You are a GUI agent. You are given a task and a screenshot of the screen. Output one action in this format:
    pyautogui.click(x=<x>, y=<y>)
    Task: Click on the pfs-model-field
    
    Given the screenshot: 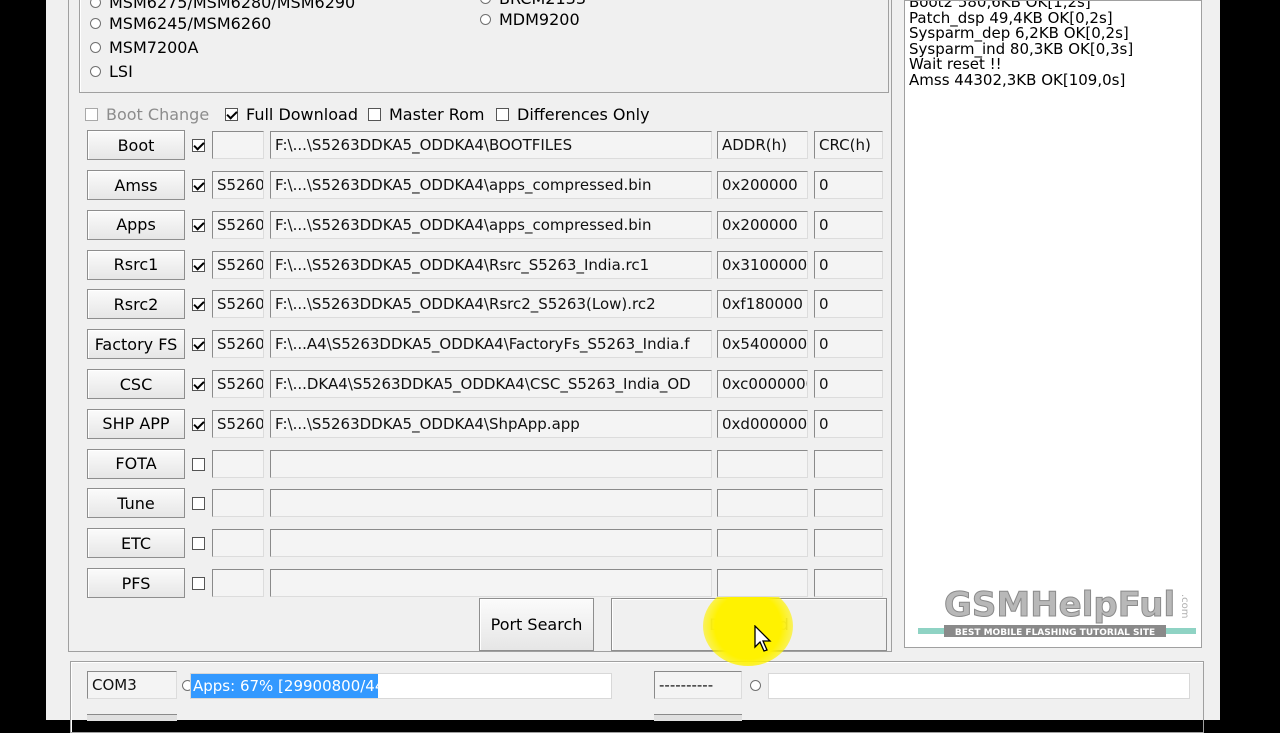 What is the action you would take?
    pyautogui.click(x=238, y=583)
    